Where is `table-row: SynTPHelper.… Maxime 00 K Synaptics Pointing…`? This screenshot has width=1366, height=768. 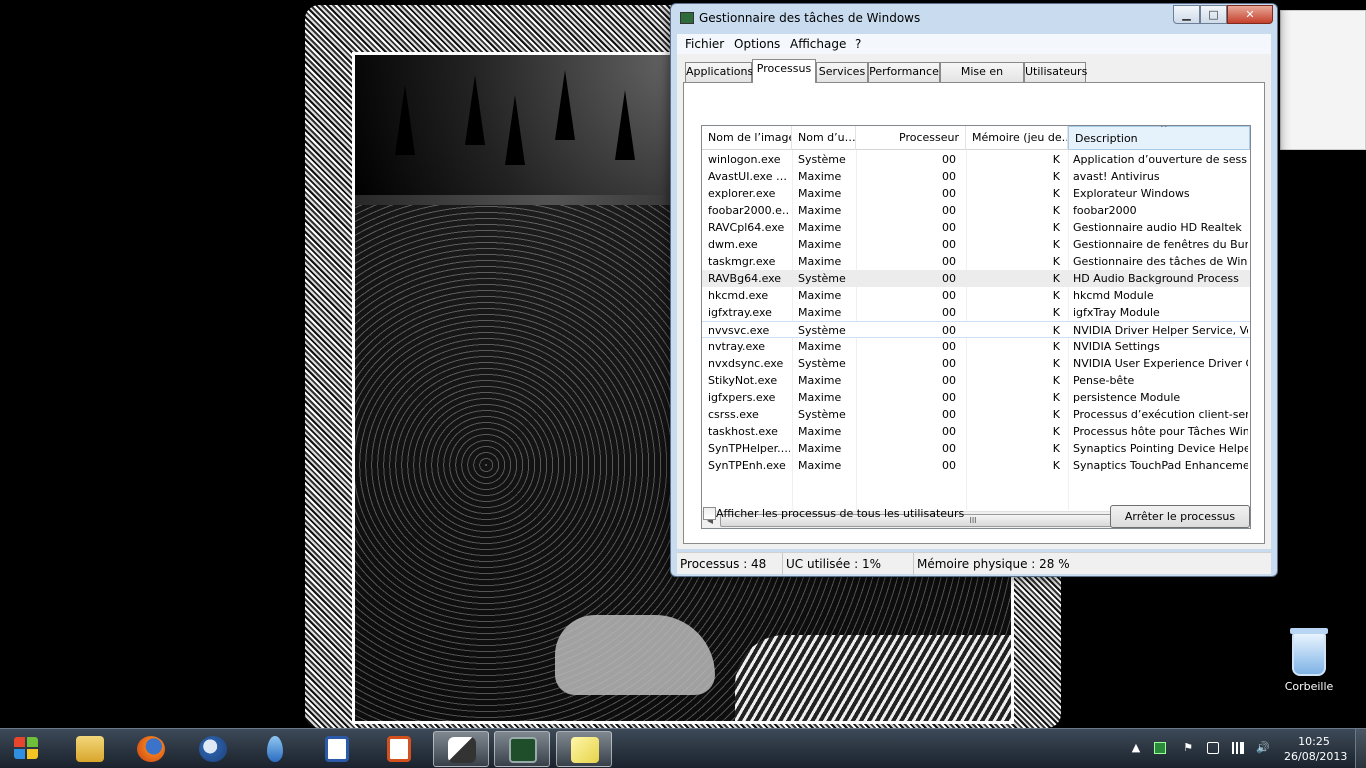 table-row: SynTPHelper.… Maxime 00 K Synaptics Pointing… is located at coordinates (976, 448).